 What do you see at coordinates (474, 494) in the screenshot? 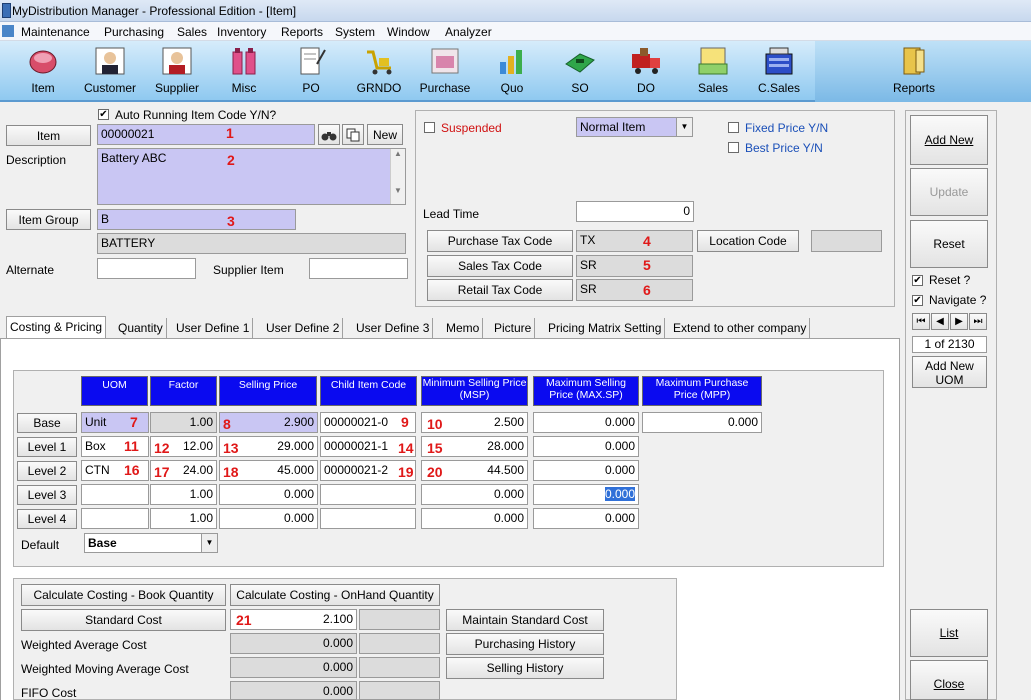
I see `level3-msp-field: 0.000` at bounding box center [474, 494].